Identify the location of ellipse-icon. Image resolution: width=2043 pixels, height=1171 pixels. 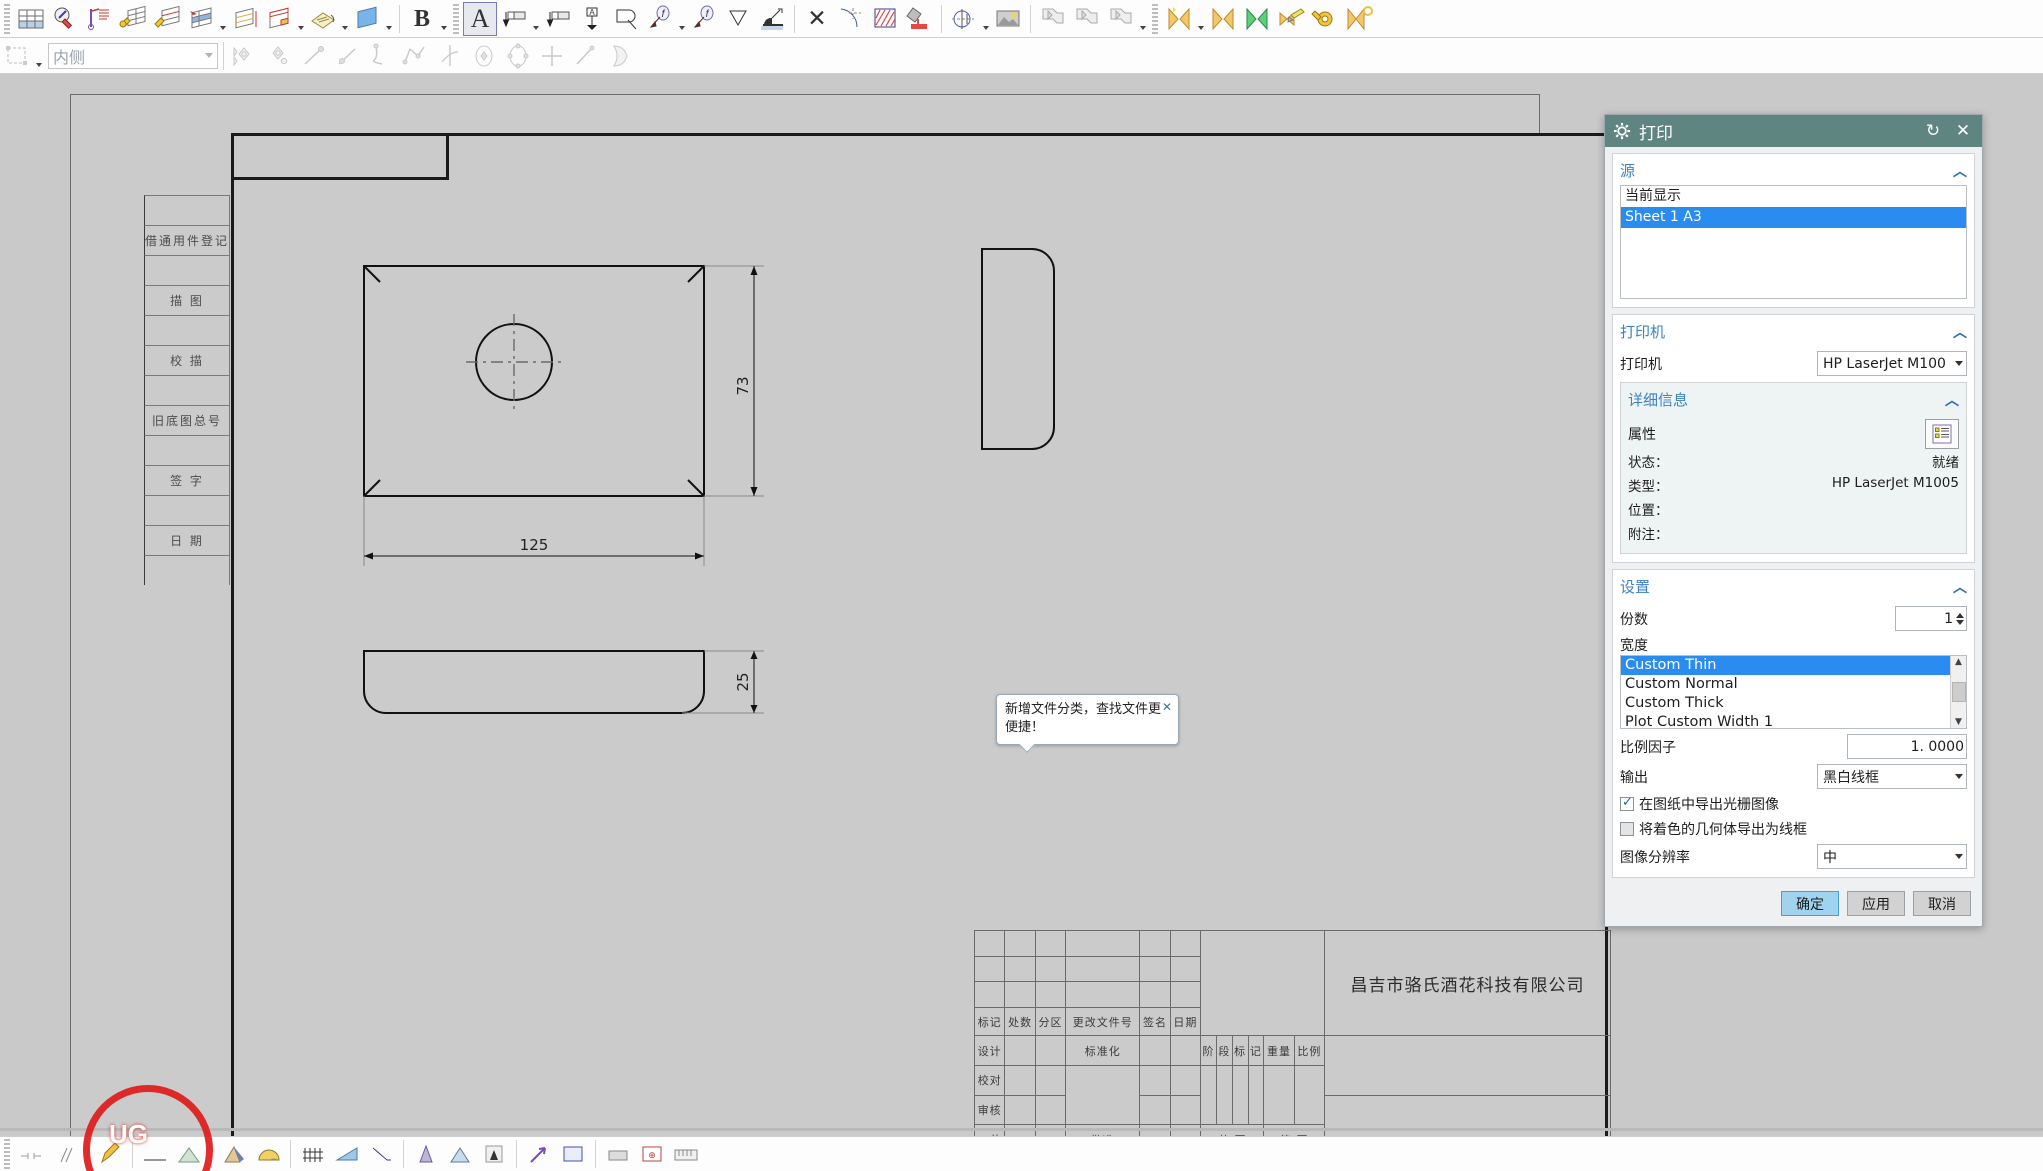
(518, 56).